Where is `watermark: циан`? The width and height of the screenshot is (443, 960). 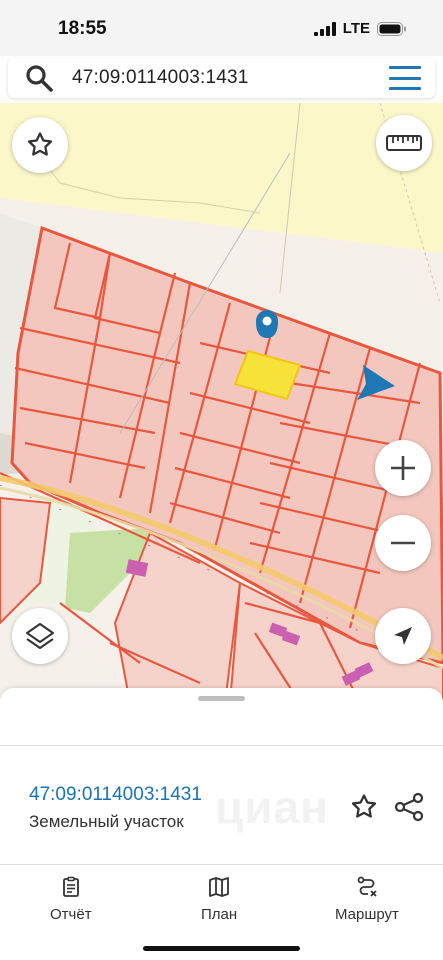
watermark: циан is located at coordinates (272, 807).